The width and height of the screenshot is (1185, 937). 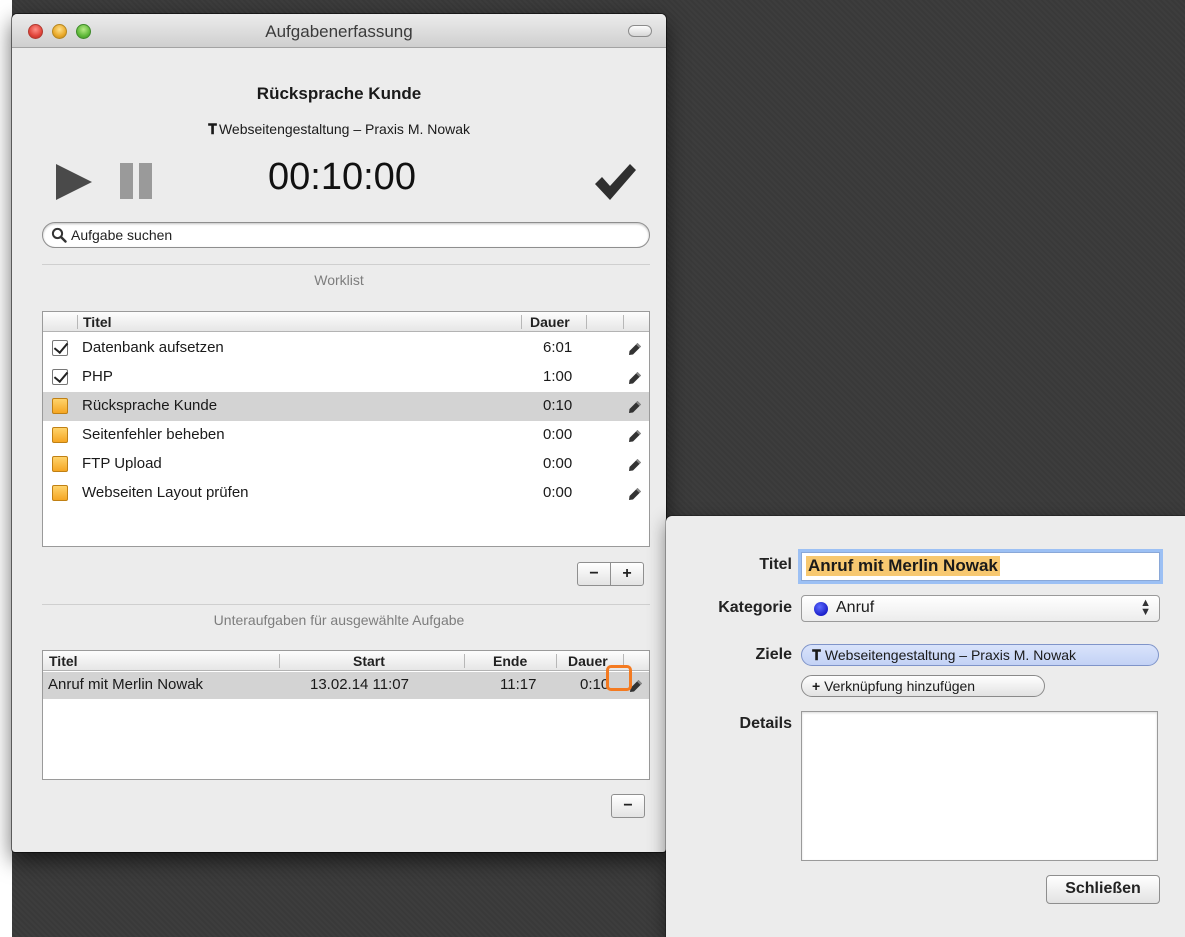 I want to click on subtask-title: Anruf mit Merlin Nowak, so click(x=126, y=684).